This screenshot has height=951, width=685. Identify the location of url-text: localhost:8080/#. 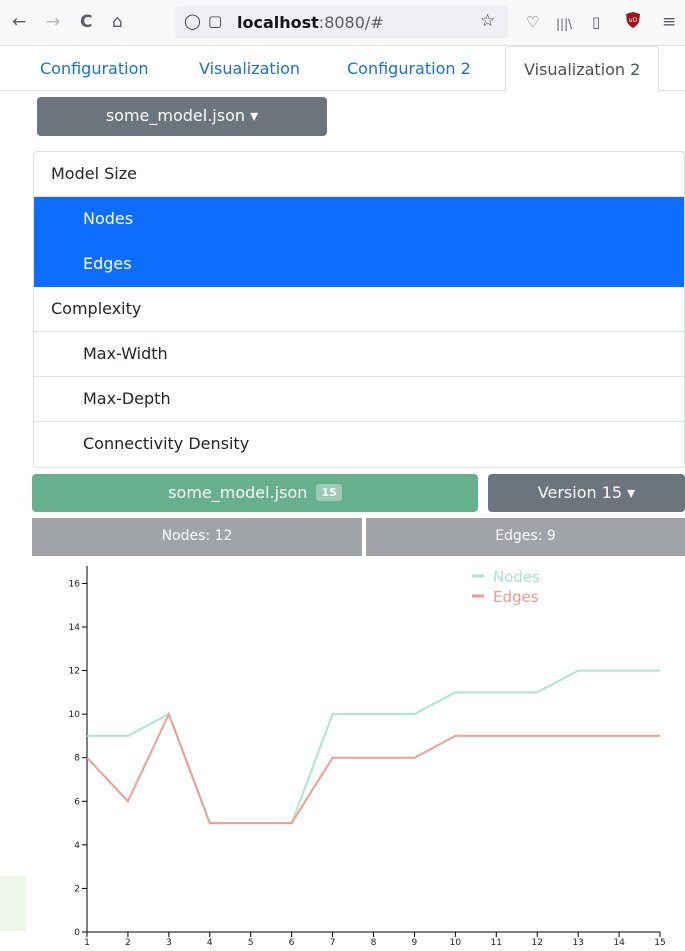
(310, 22).